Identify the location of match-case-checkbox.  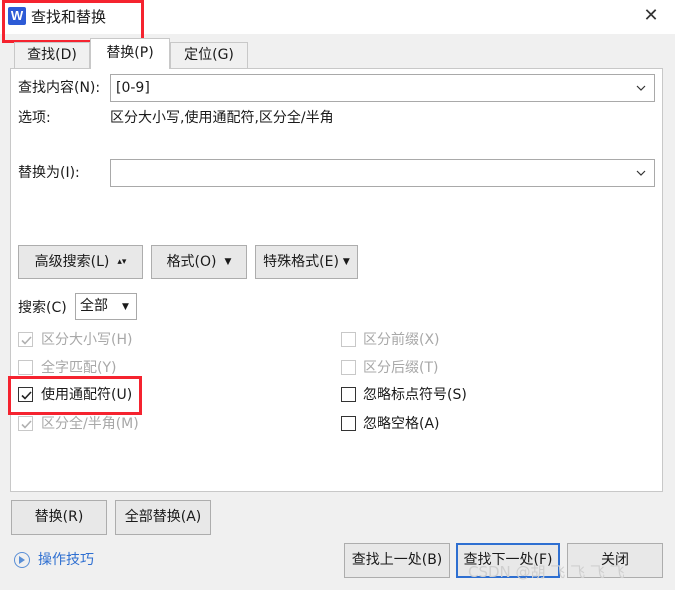
(25, 339).